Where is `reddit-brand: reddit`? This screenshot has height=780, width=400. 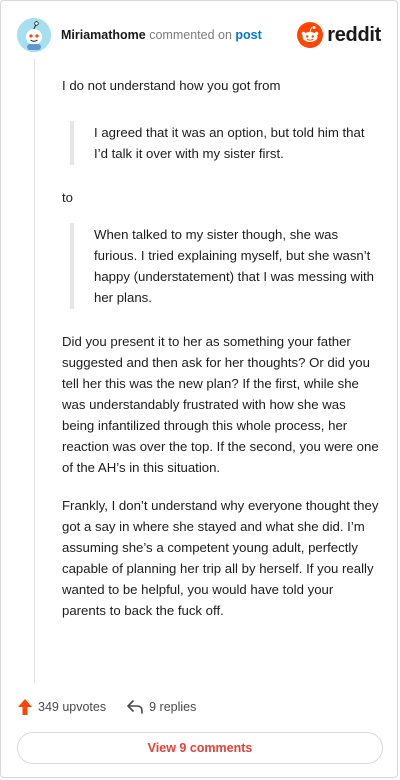 reddit-brand: reddit is located at coordinates (339, 35).